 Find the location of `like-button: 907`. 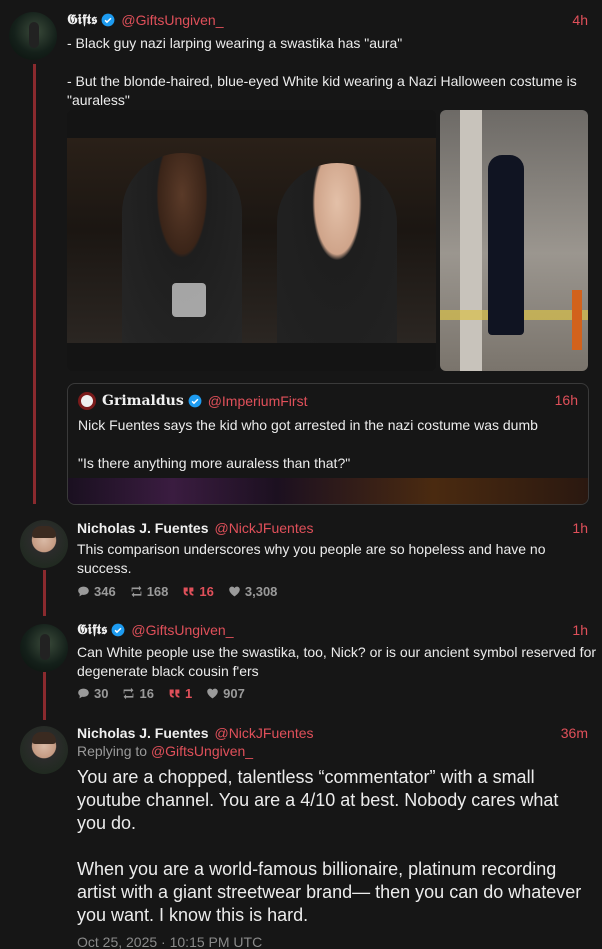

like-button: 907 is located at coordinates (225, 693).